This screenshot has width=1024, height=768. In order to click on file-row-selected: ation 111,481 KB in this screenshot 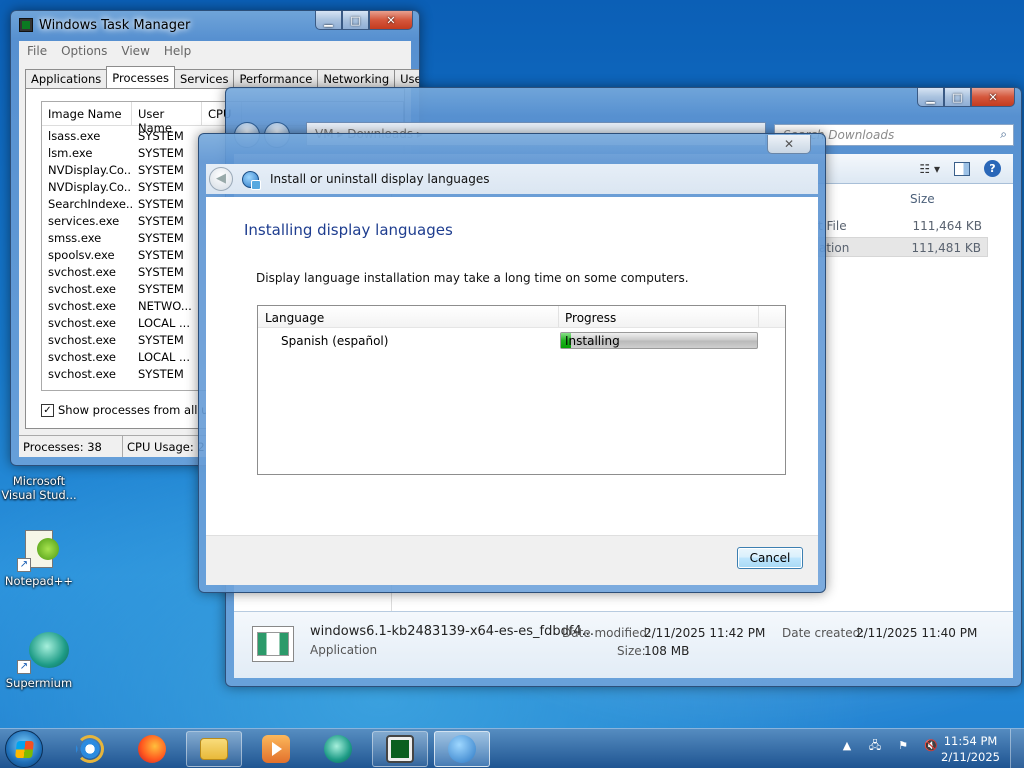, I will do `click(903, 247)`.